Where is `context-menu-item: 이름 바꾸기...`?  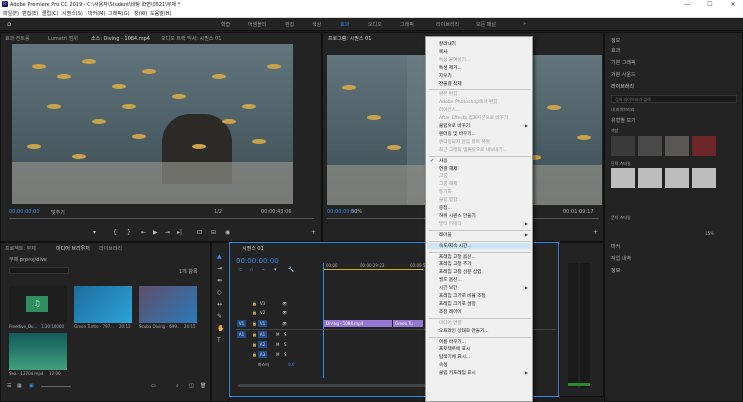 context-menu-item: 이름 바꾸기... is located at coordinates (452, 342).